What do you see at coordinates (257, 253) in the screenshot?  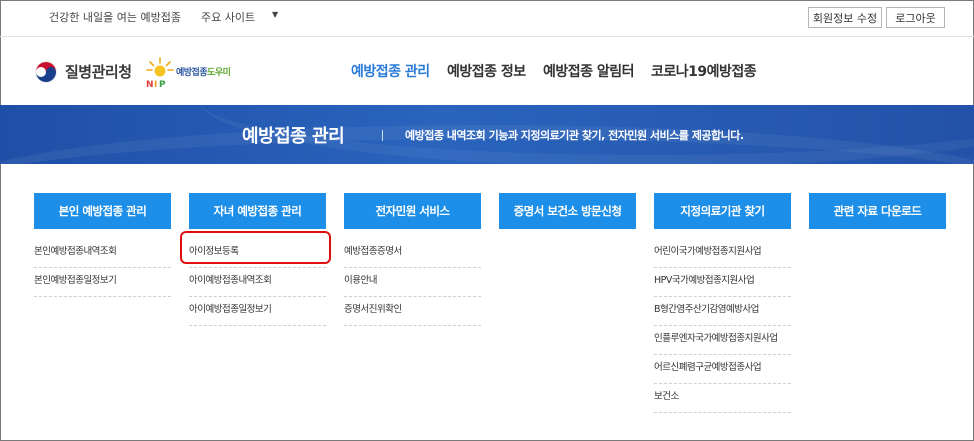 I see `menu-item-child-register: 아이정보등록` at bounding box center [257, 253].